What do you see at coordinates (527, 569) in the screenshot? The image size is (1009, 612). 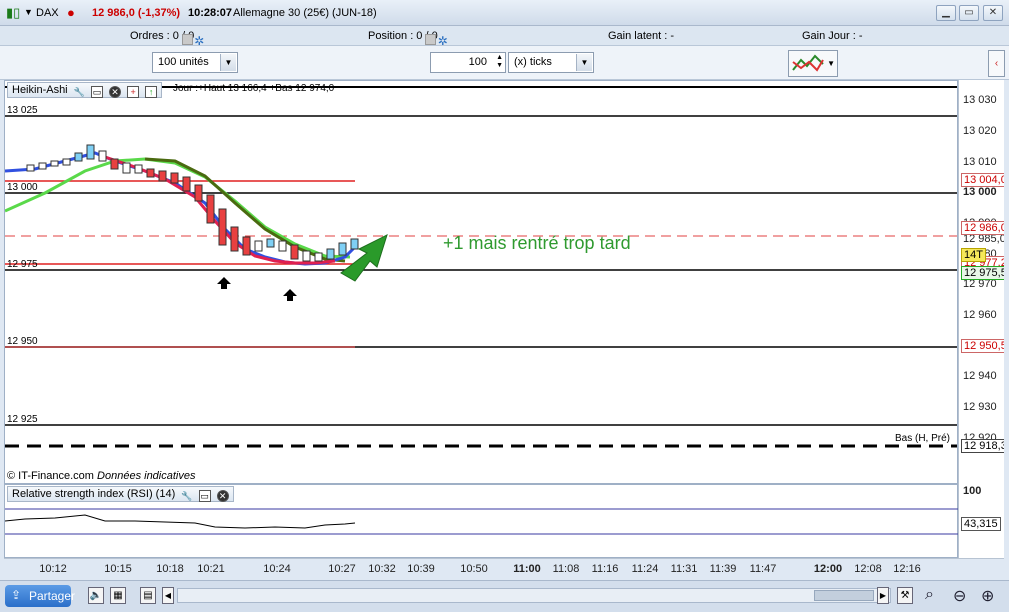 I see `x-tick: 11:00` at bounding box center [527, 569].